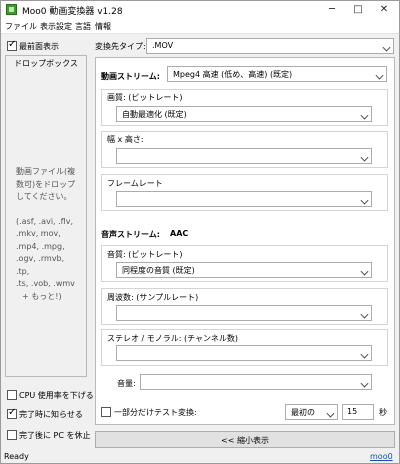  I want to click on audio-channels-label: ステレオ / モノラル: (チャンネル数), so click(173, 338).